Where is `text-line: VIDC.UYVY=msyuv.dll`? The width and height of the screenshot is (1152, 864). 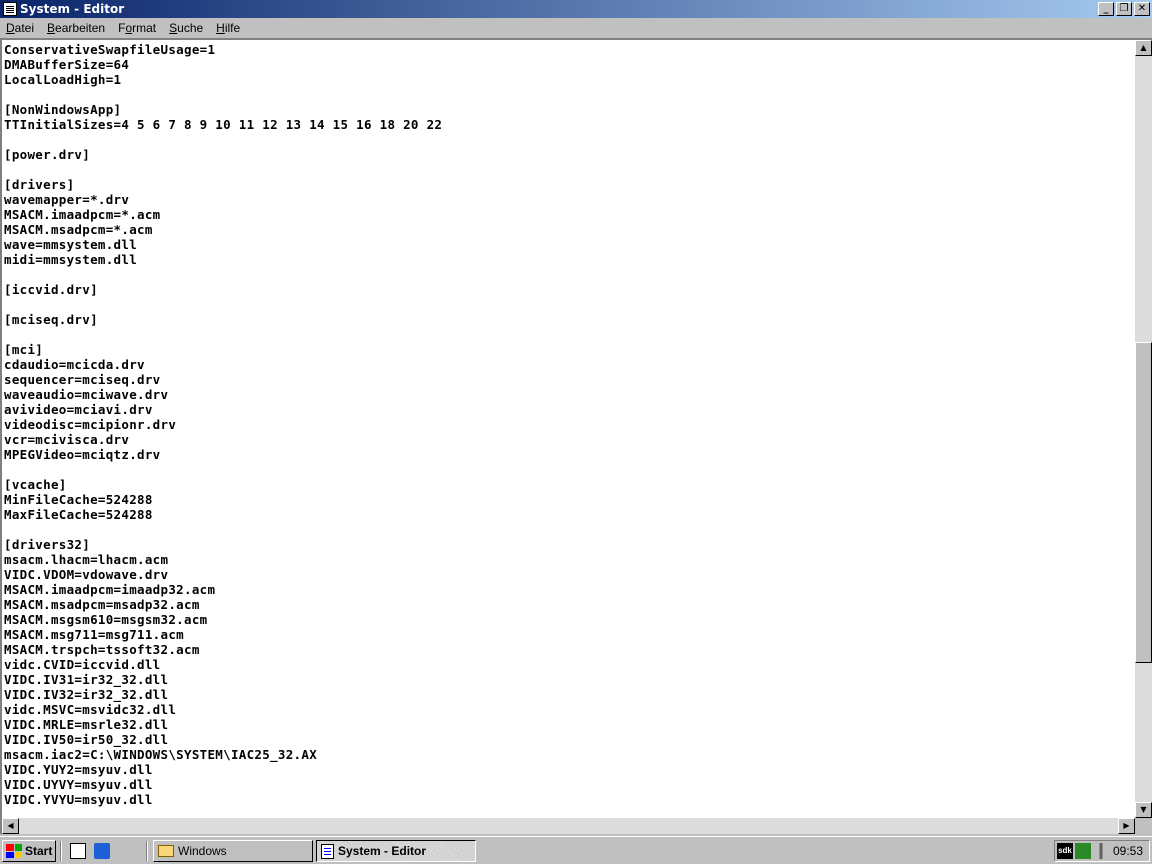
text-line: VIDC.UYVY=msyuv.dll is located at coordinates (78, 784).